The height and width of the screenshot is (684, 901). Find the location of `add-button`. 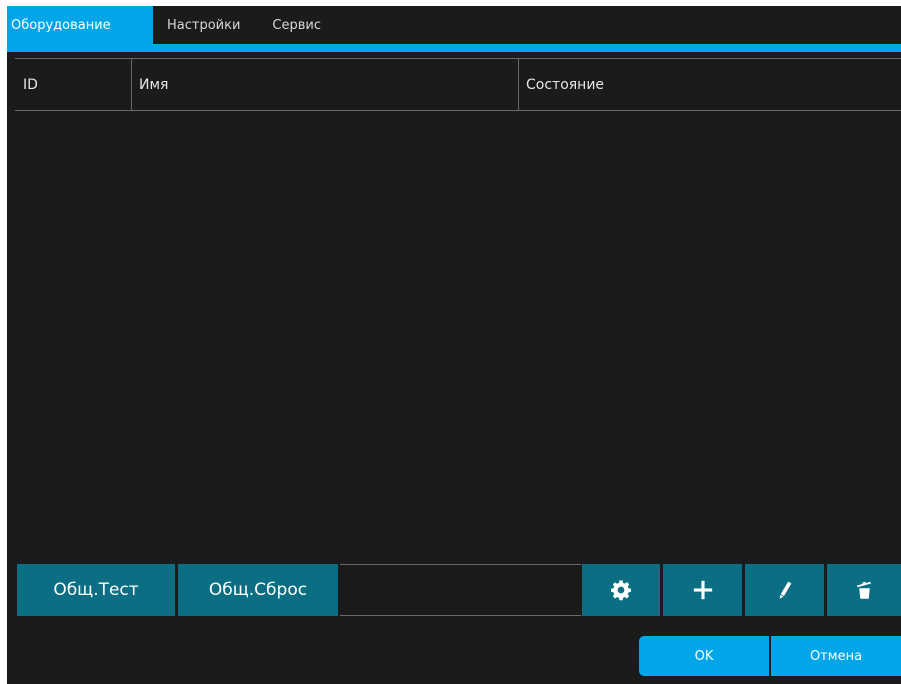

add-button is located at coordinates (702, 590).